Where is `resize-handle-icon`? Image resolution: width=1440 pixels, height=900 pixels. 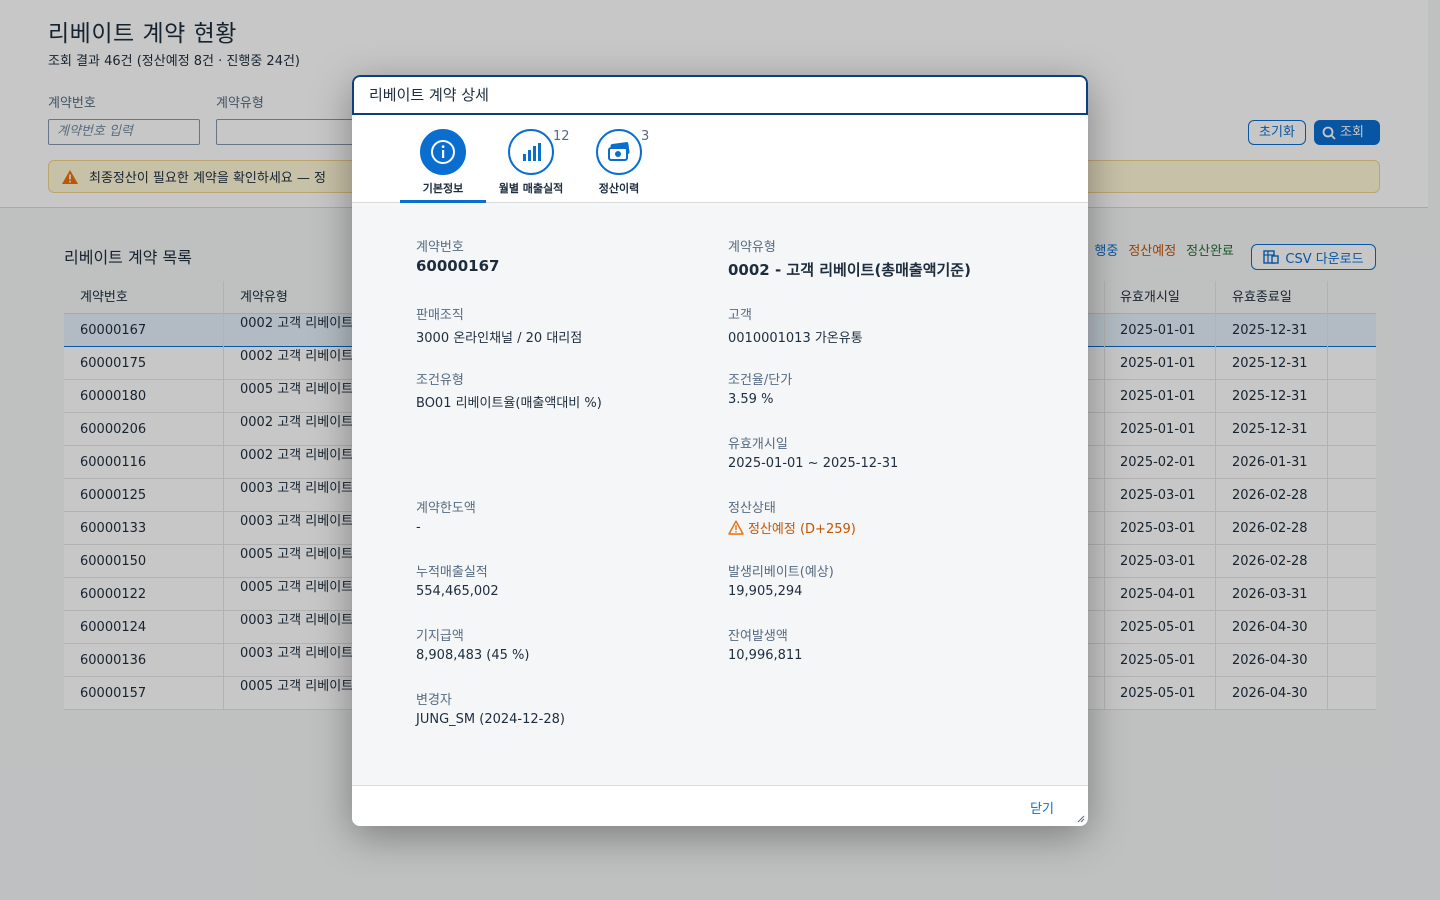
resize-handle-icon is located at coordinates (1081, 819).